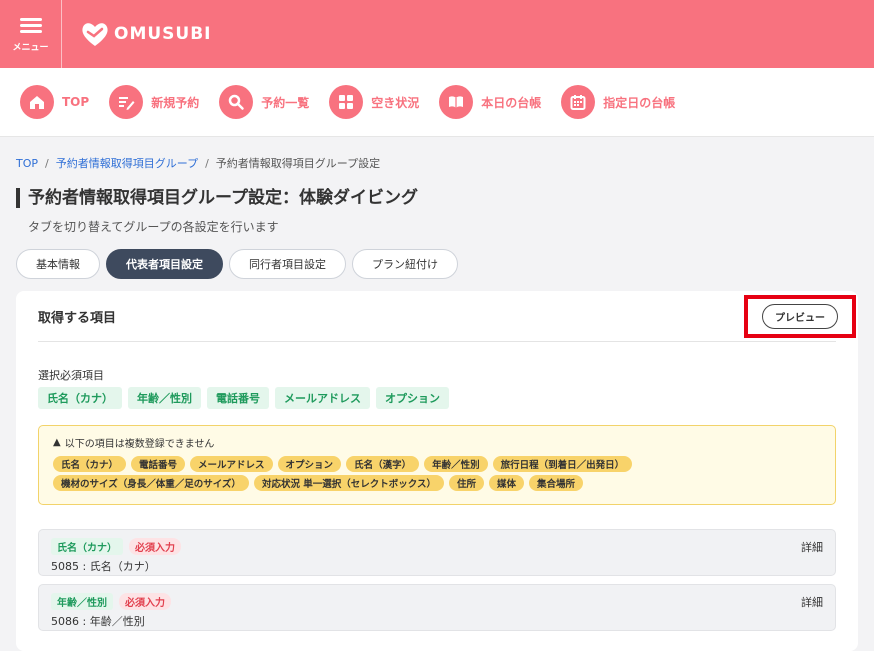  I want to click on menu-label: メニュー, so click(30, 48).